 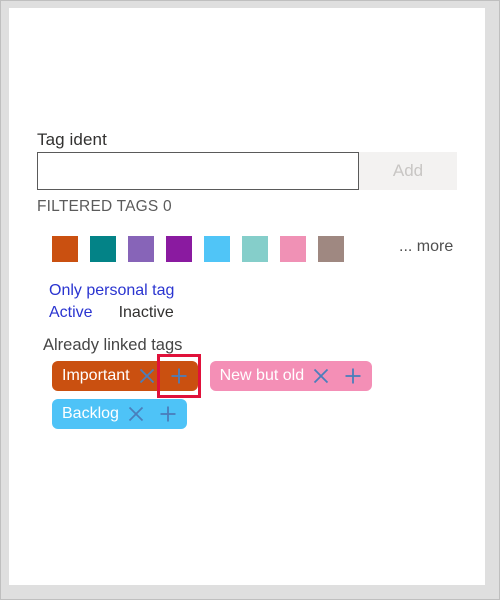 I want to click on more-colors-link: ... more, so click(x=426, y=247).